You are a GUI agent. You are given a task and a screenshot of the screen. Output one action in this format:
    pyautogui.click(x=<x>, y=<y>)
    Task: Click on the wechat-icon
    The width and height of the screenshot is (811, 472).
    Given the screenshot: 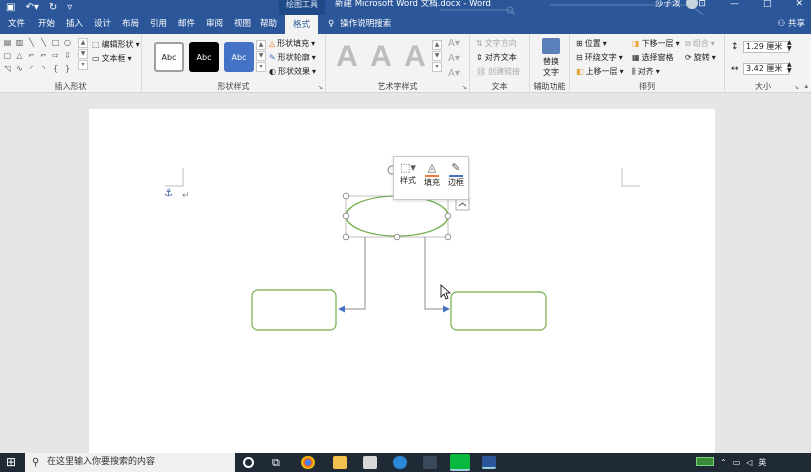 What is the action you would take?
    pyautogui.click(x=460, y=462)
    